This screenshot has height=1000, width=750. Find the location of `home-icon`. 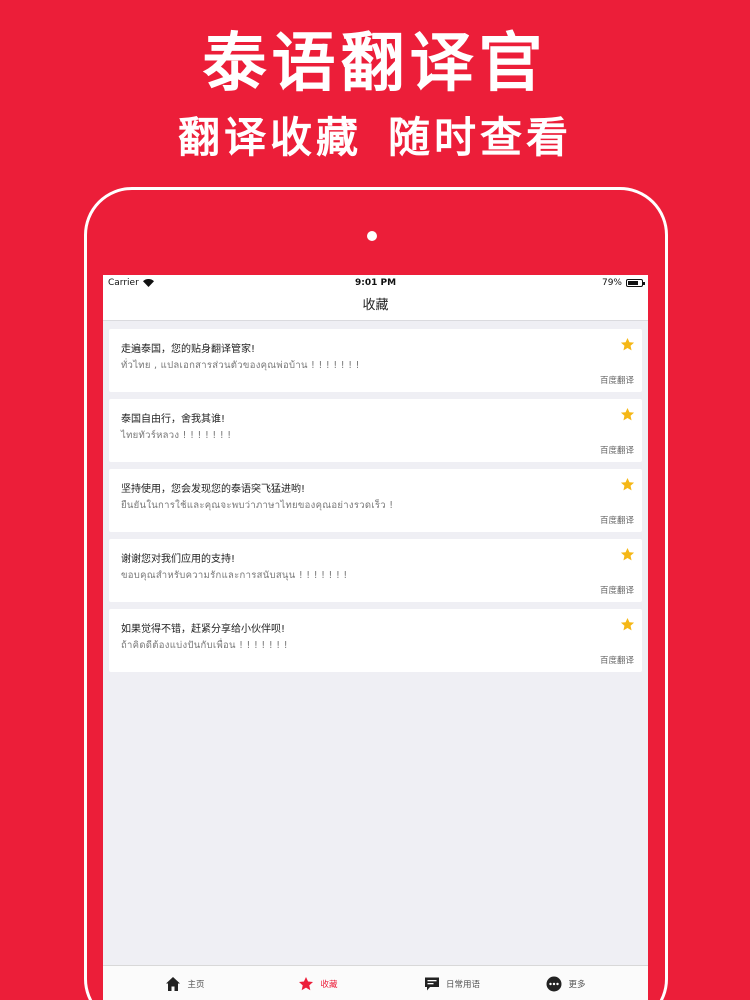

home-icon is located at coordinates (173, 984).